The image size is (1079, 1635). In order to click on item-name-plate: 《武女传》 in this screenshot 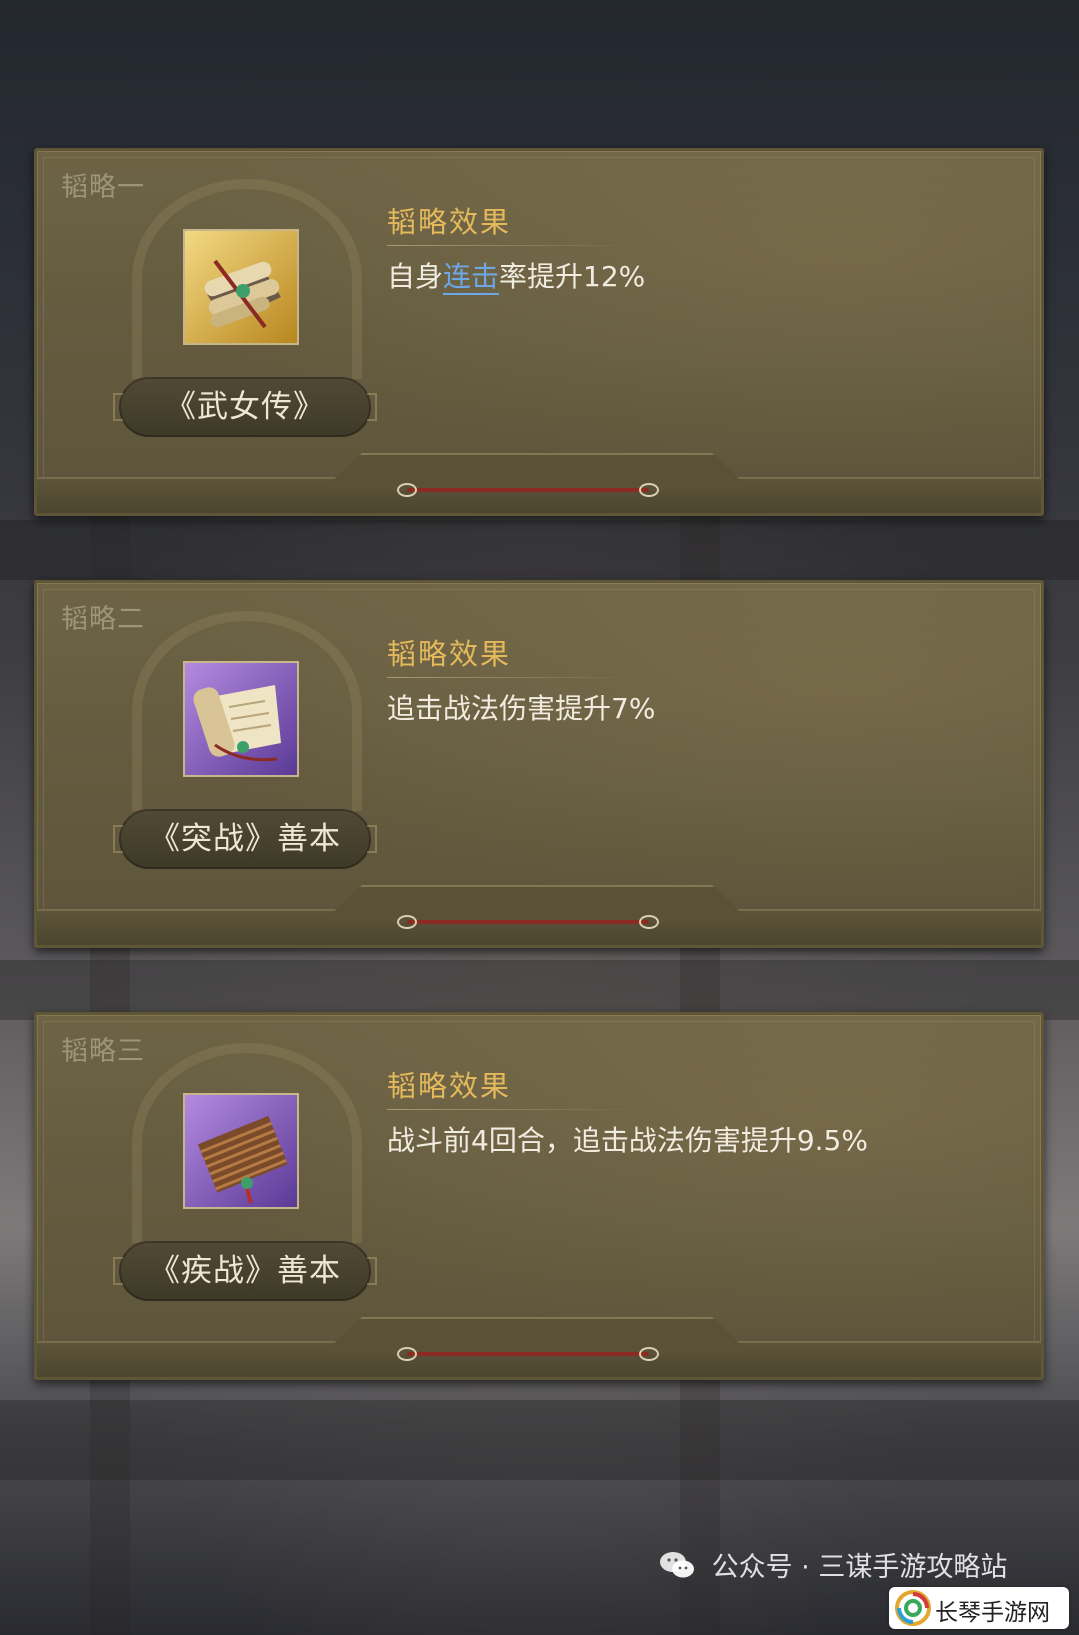, I will do `click(245, 407)`.